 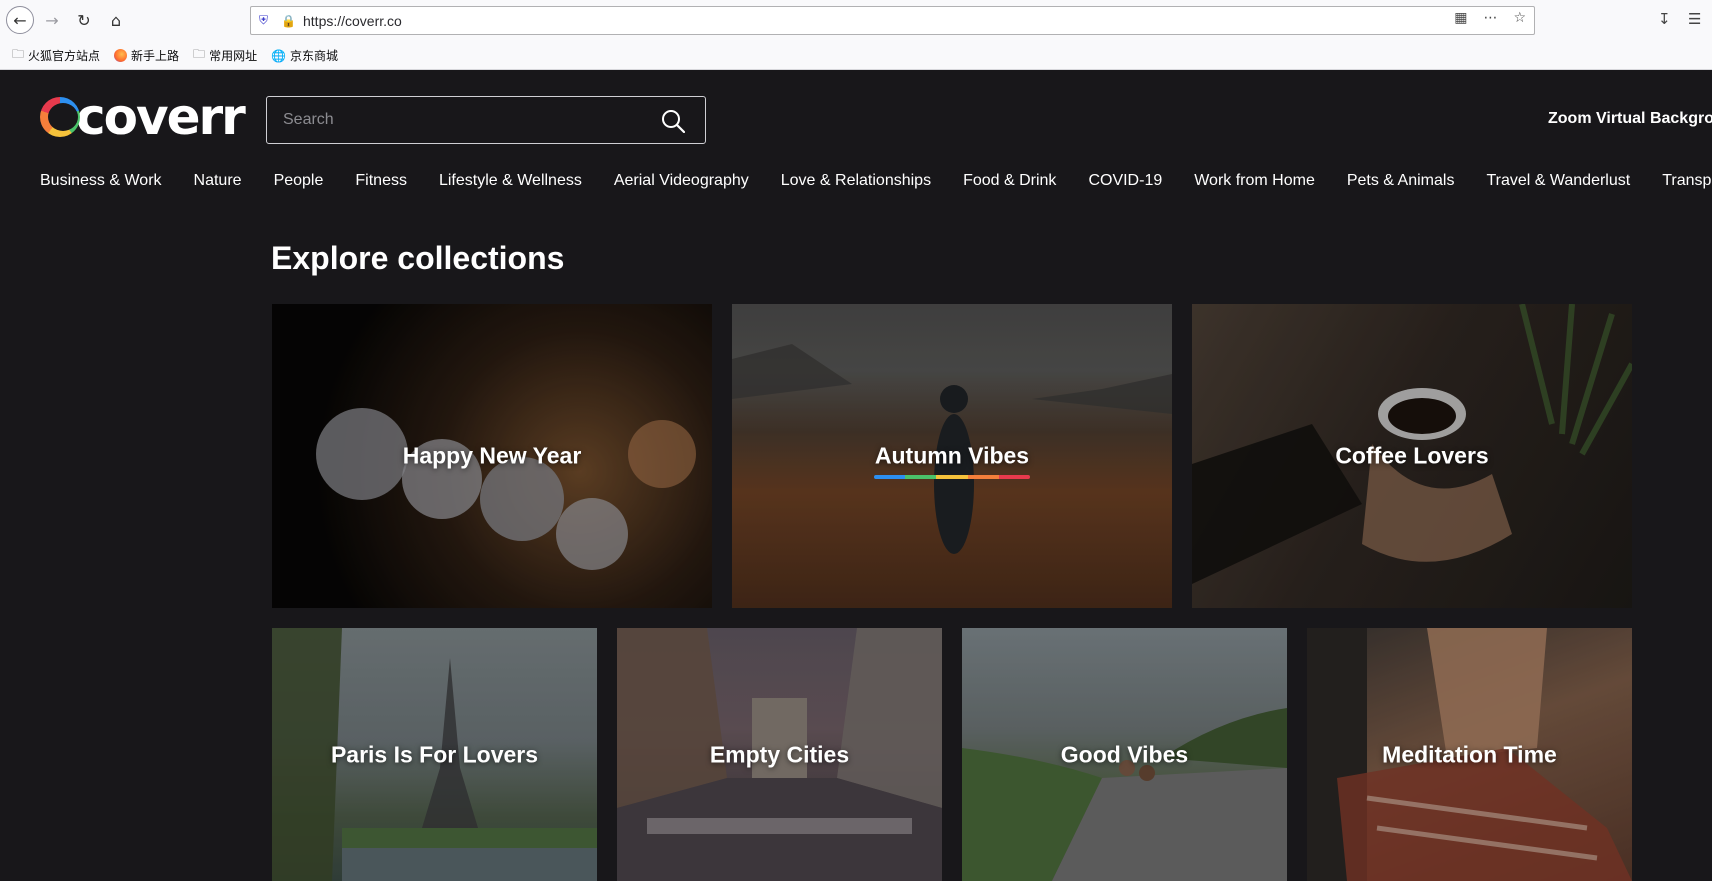 What do you see at coordinates (218, 181) in the screenshot?
I see `category-nature: Nature` at bounding box center [218, 181].